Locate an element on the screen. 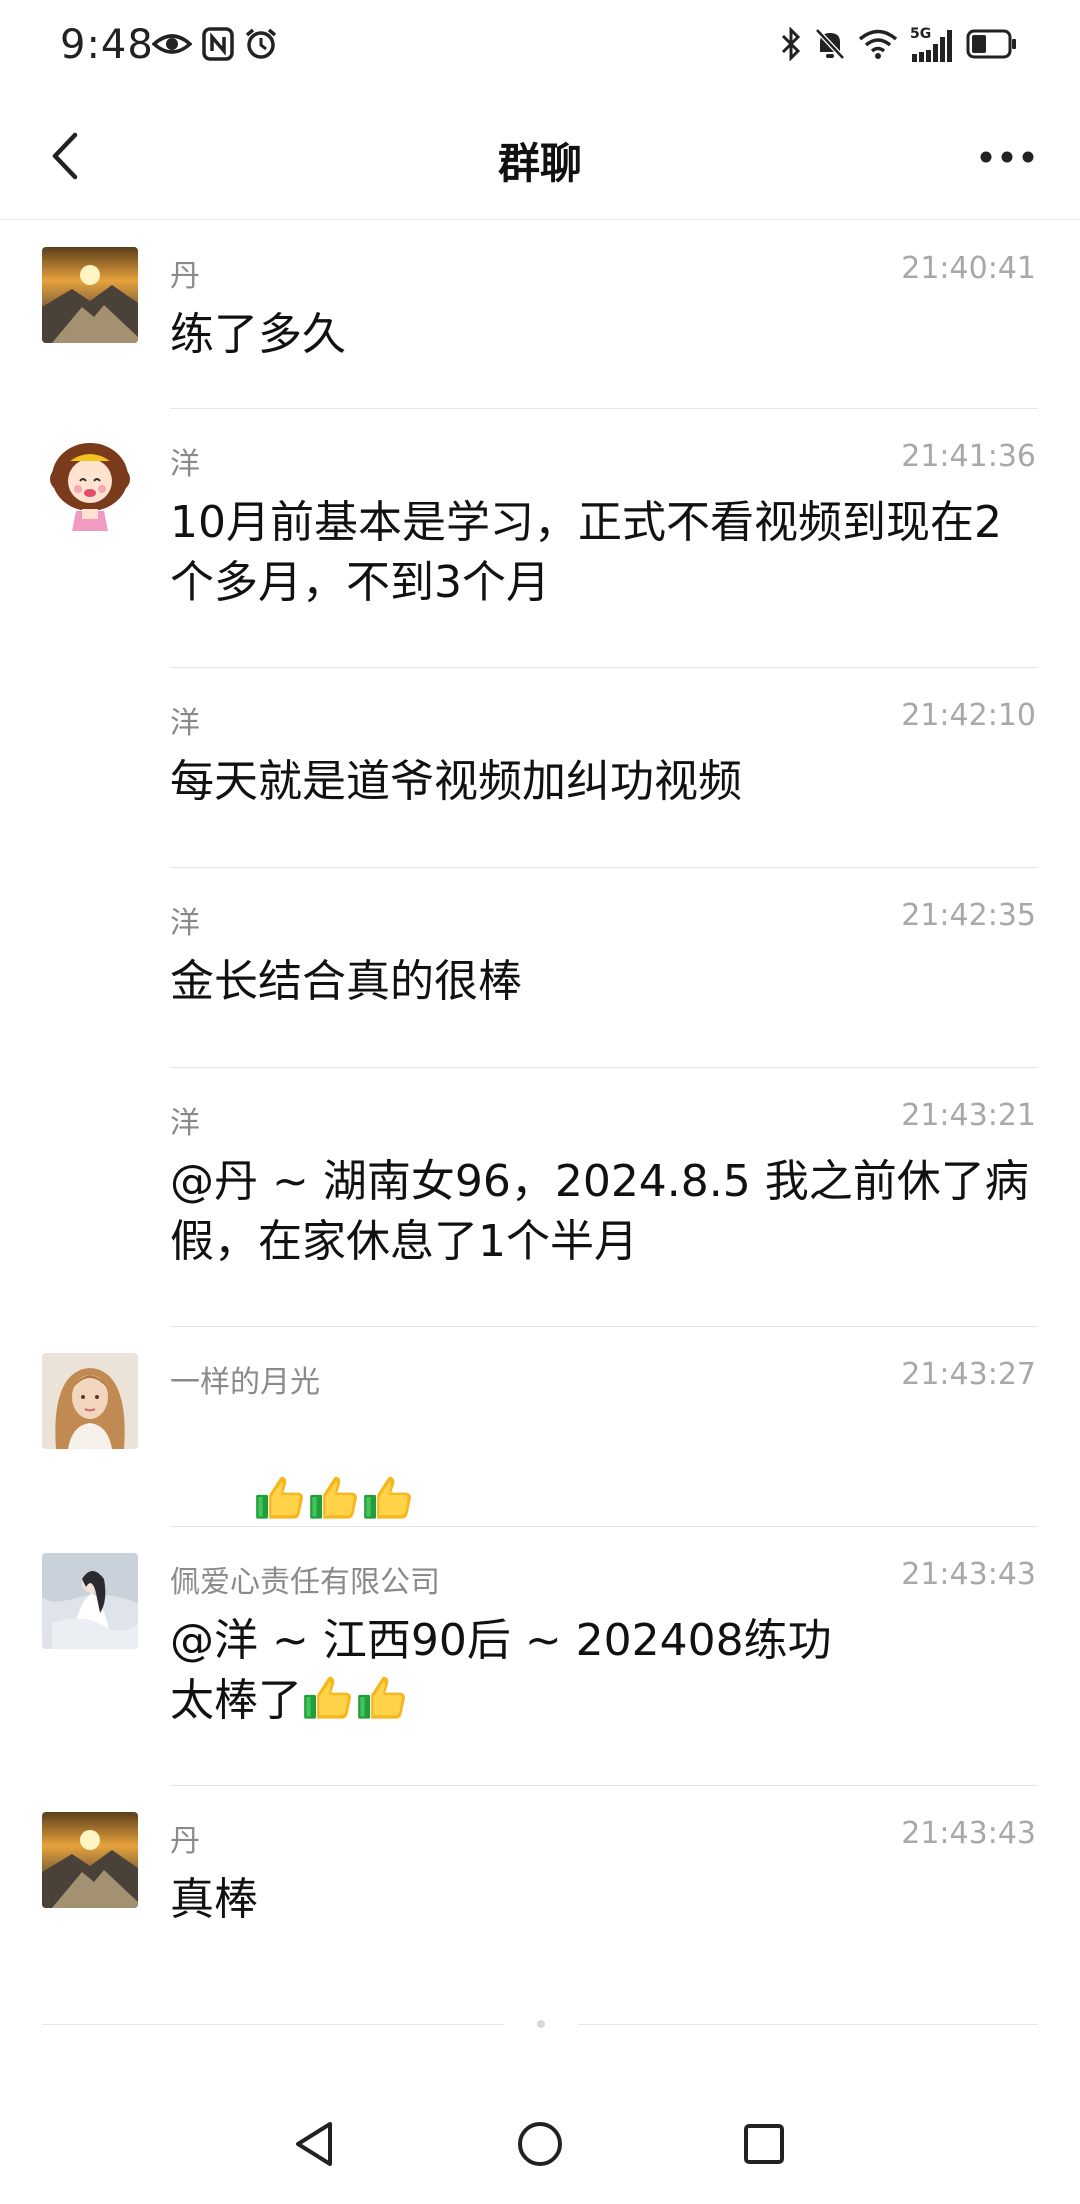 The image size is (1080, 2204). system-home-button is located at coordinates (540, 2146).